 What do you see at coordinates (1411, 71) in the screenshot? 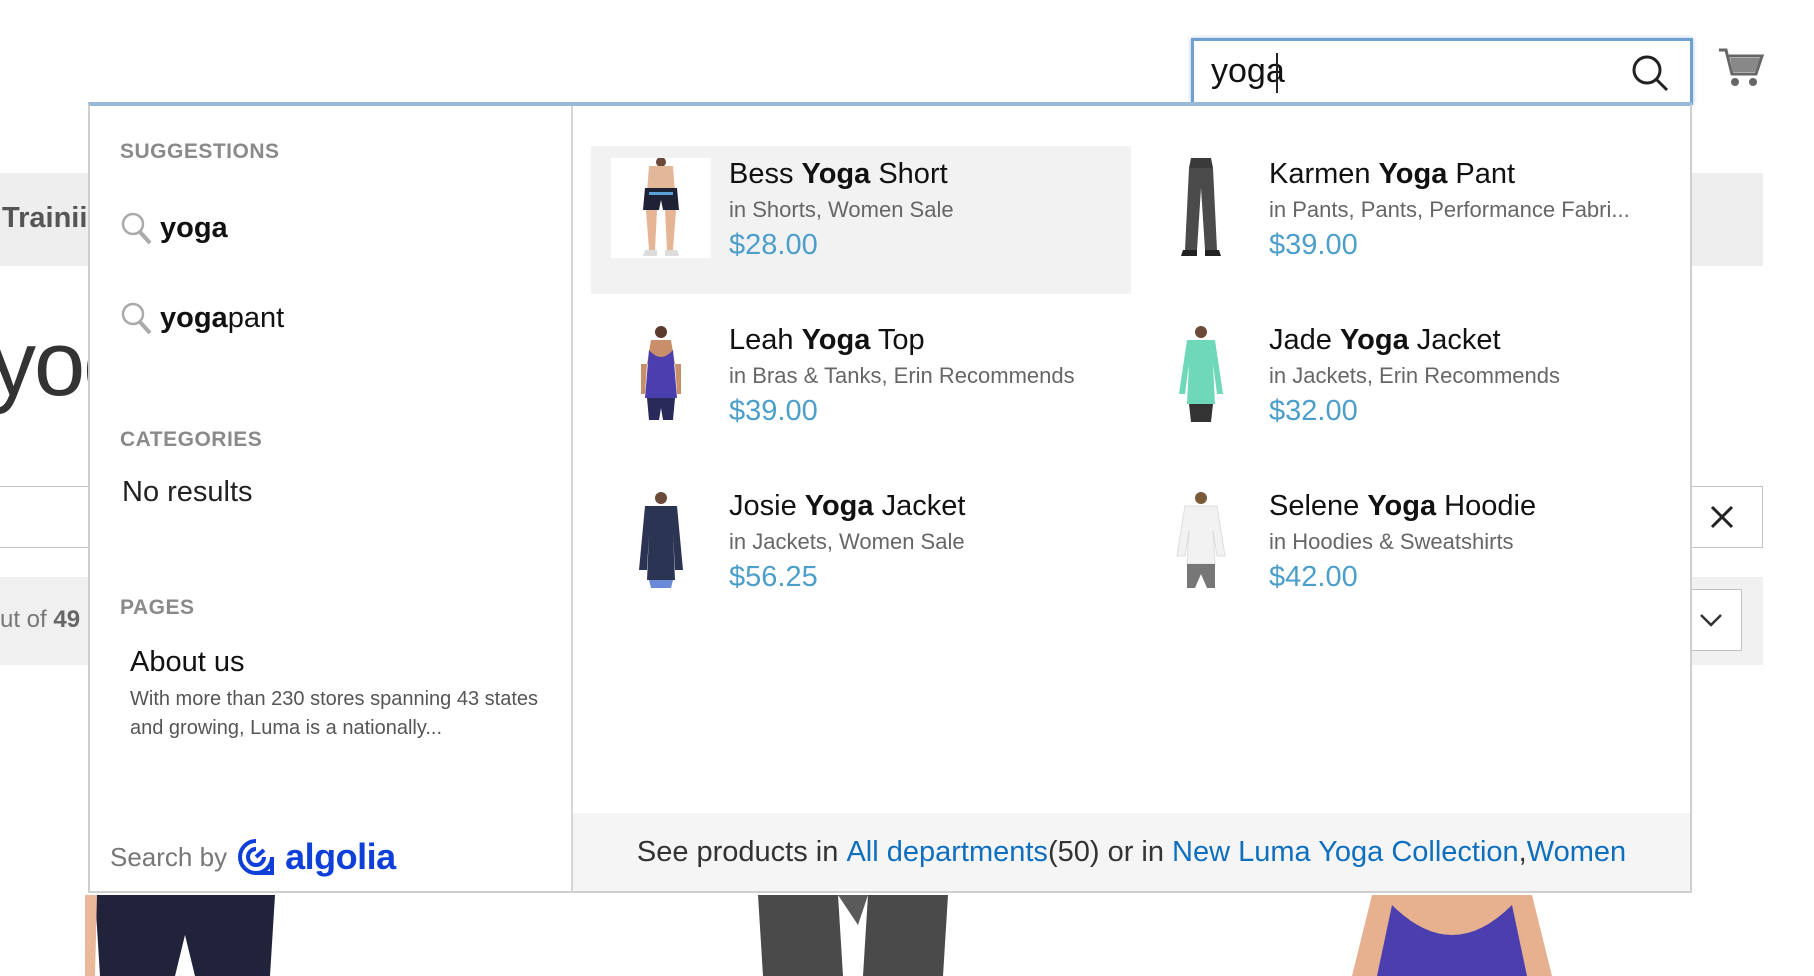
I see `search-input` at bounding box center [1411, 71].